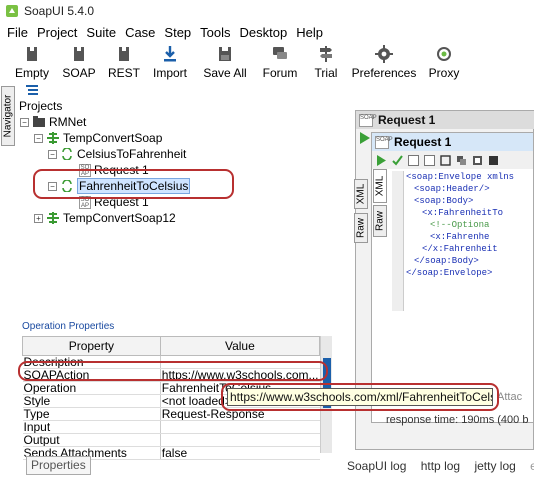 The image size is (534, 495). I want to click on collapse-all-icon, so click(32, 90).